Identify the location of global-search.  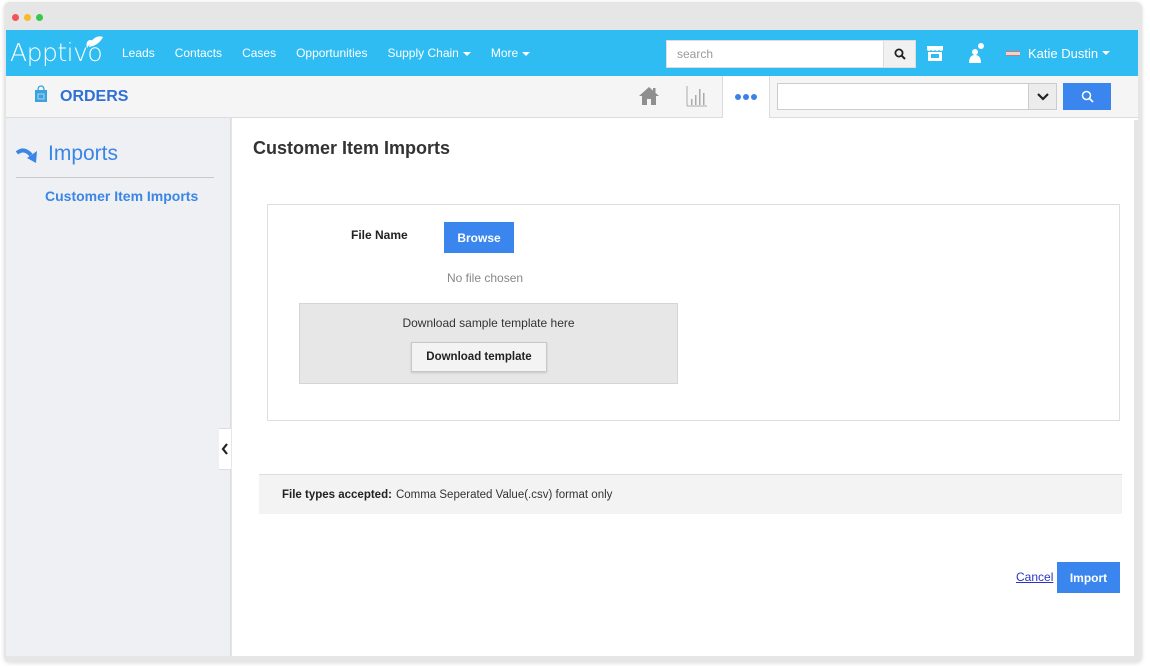
(791, 54).